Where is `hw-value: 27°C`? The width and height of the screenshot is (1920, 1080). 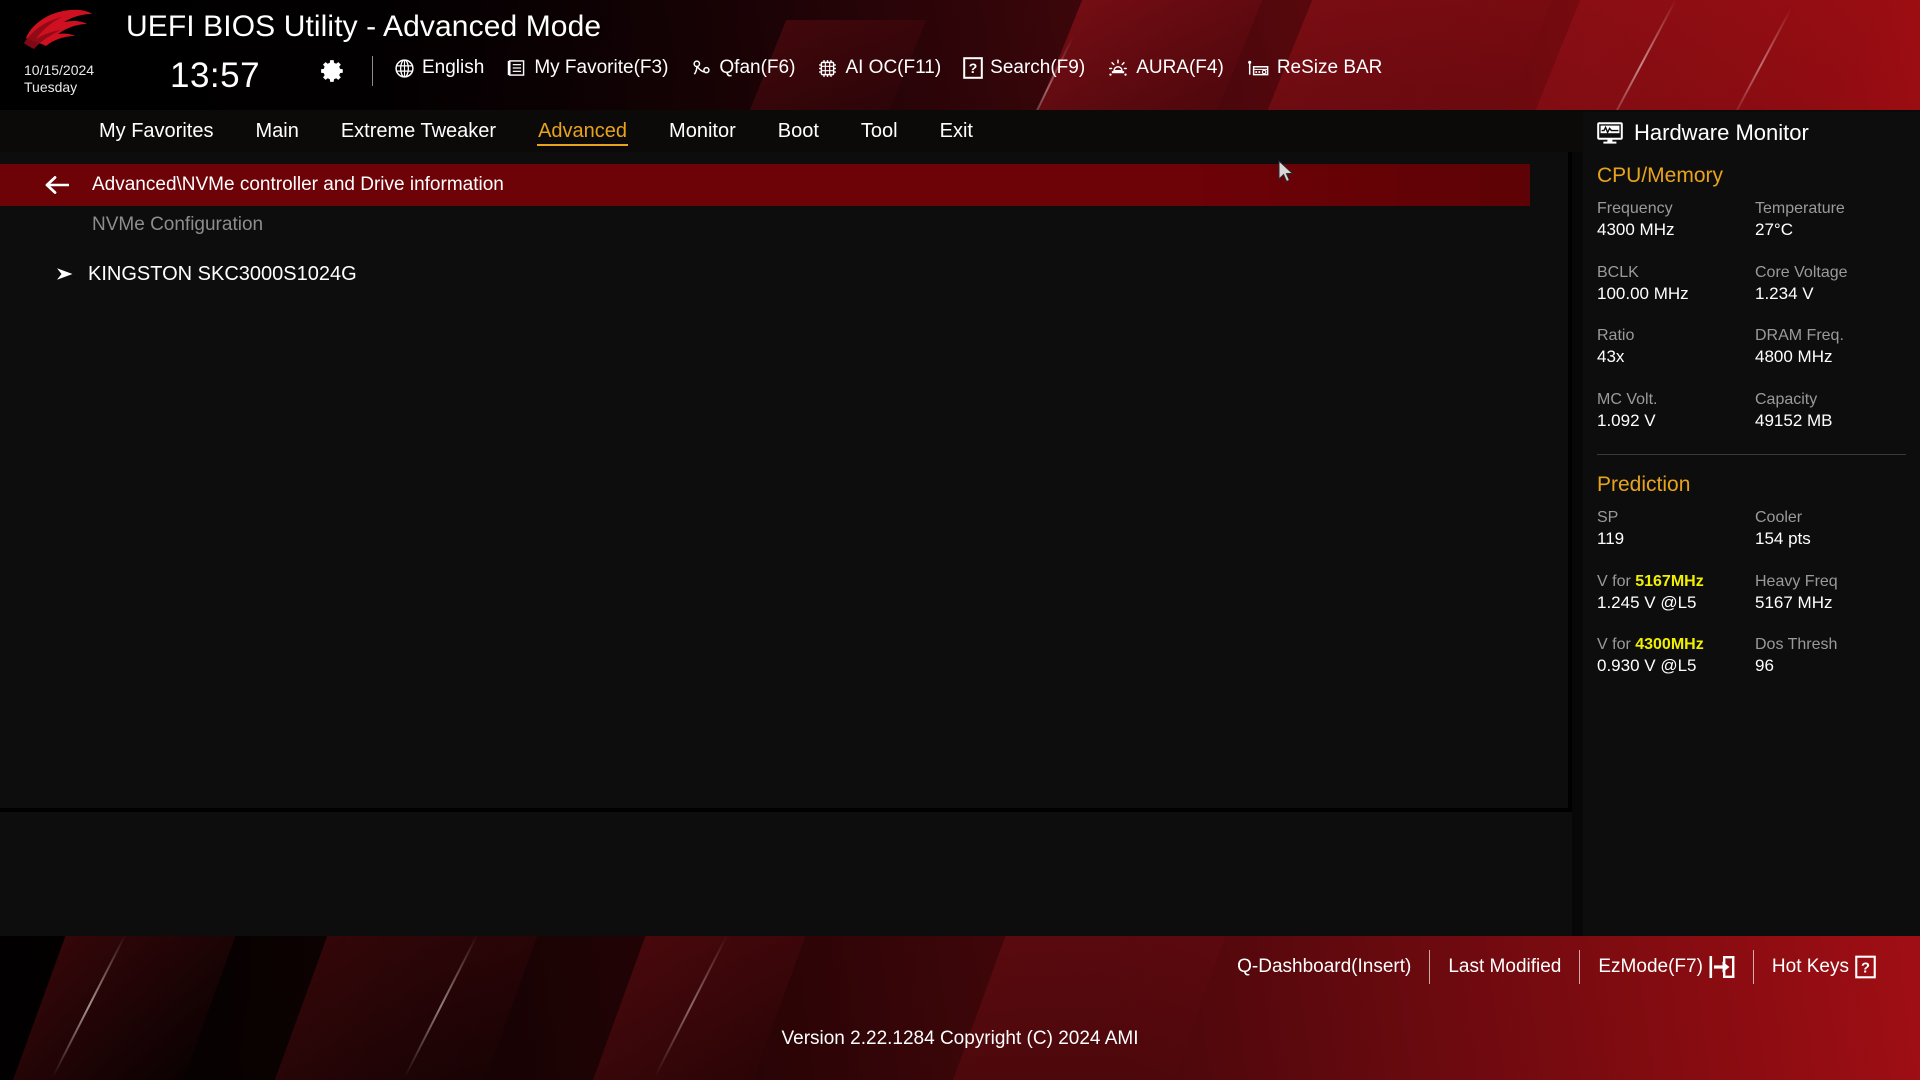 hw-value: 27°C is located at coordinates (1774, 230).